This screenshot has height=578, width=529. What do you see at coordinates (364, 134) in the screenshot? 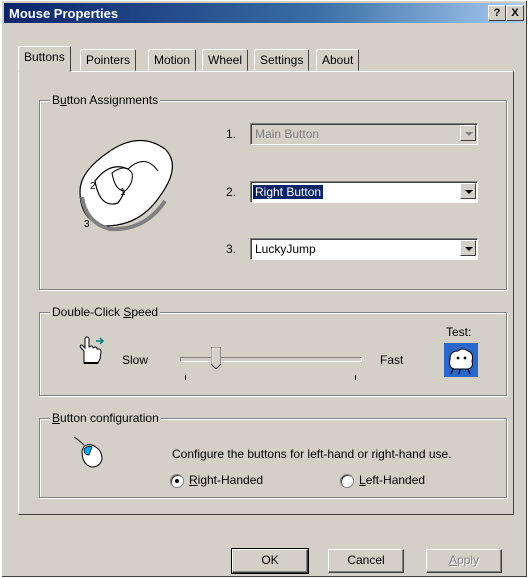
I see `main-button-select: Main Button` at bounding box center [364, 134].